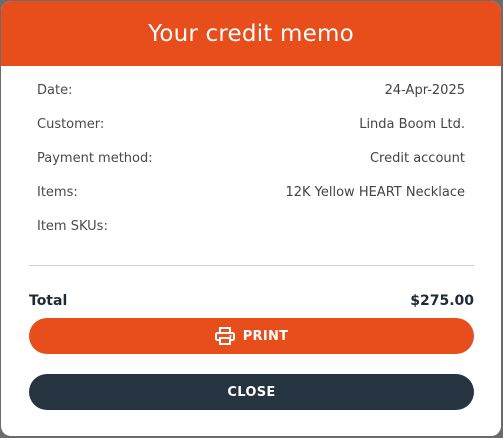  Describe the element at coordinates (224, 336) in the screenshot. I see `printer-icon` at that location.